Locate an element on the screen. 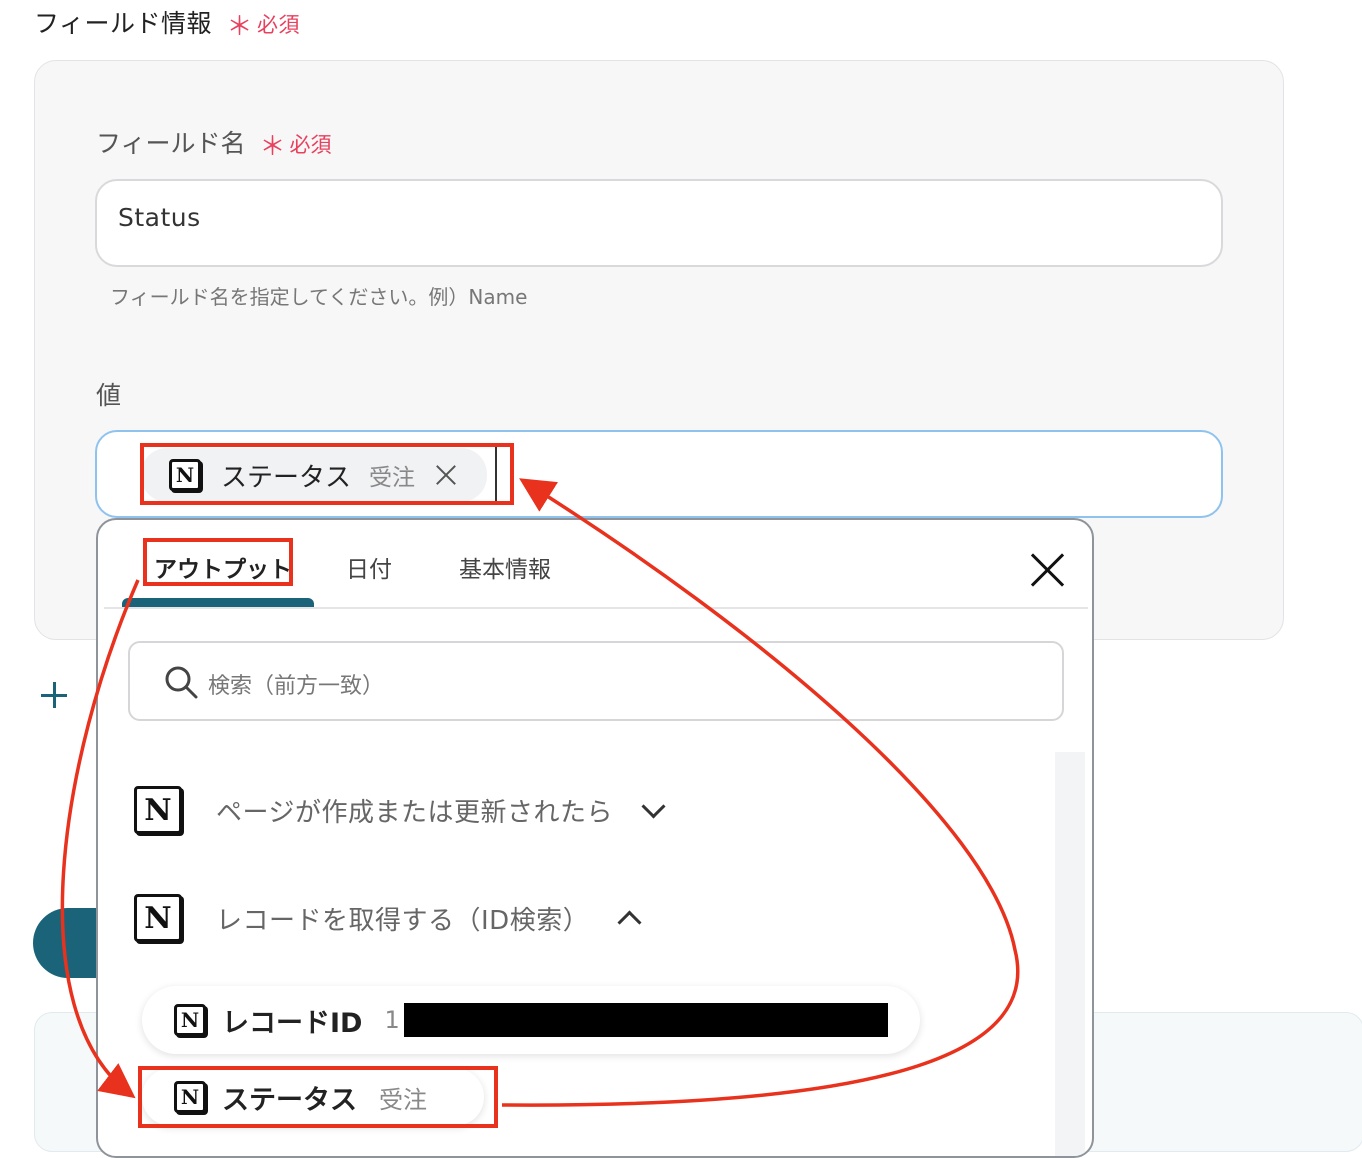 Image resolution: width=1362 pixels, height=1158 pixels. annotation-box-status-item is located at coordinates (318, 1097).